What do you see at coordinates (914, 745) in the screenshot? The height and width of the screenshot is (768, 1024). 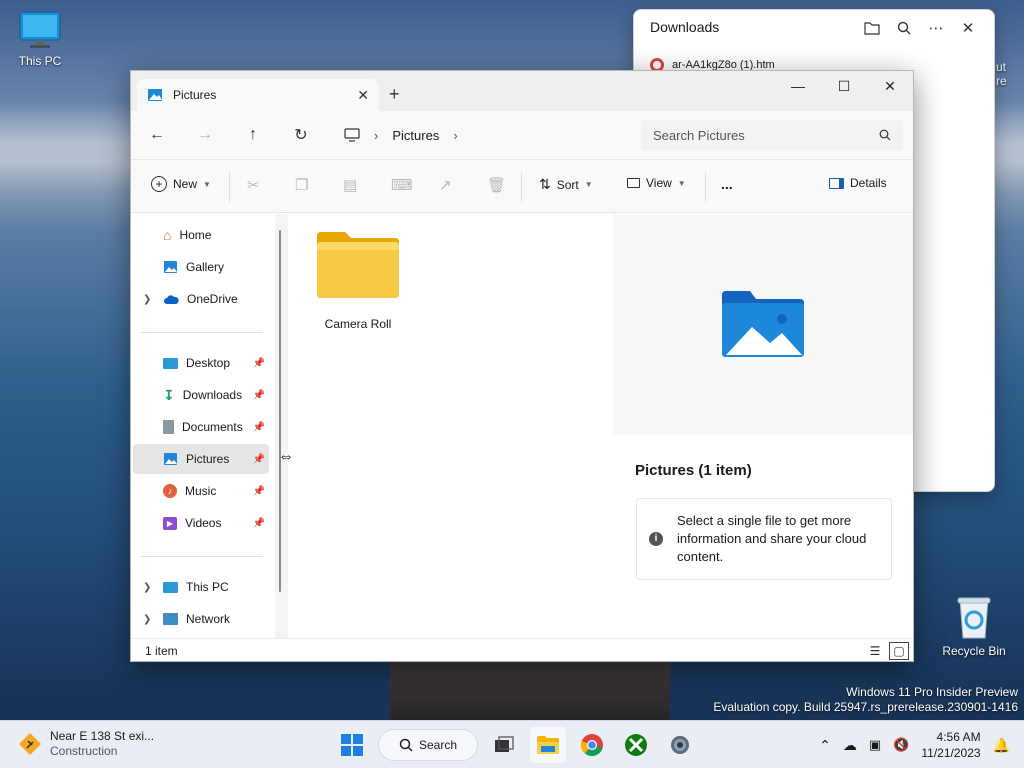 I see `system-tray: ⌃ ☁ ▣ 🔇 4:56 AM 11/21/2023 🔔` at bounding box center [914, 745].